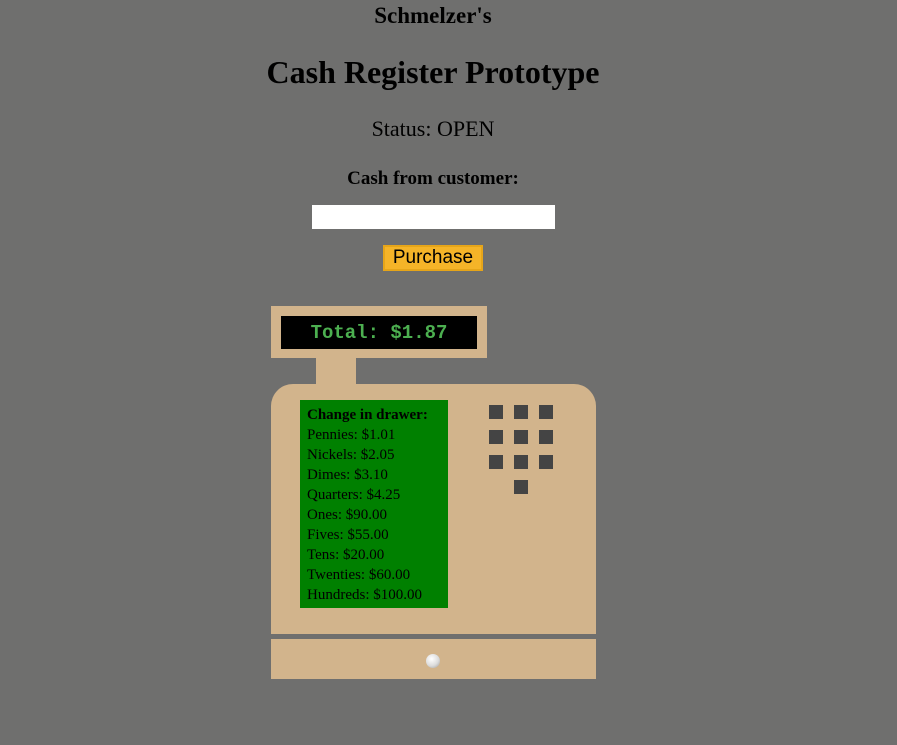  What do you see at coordinates (433, 178) in the screenshot?
I see `cash-label: Cash from customer:` at bounding box center [433, 178].